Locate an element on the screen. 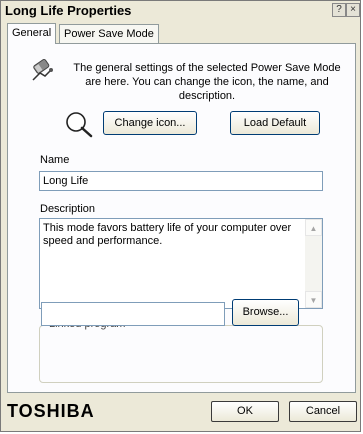 The height and width of the screenshot is (434, 363). close-button: × is located at coordinates (353, 10).